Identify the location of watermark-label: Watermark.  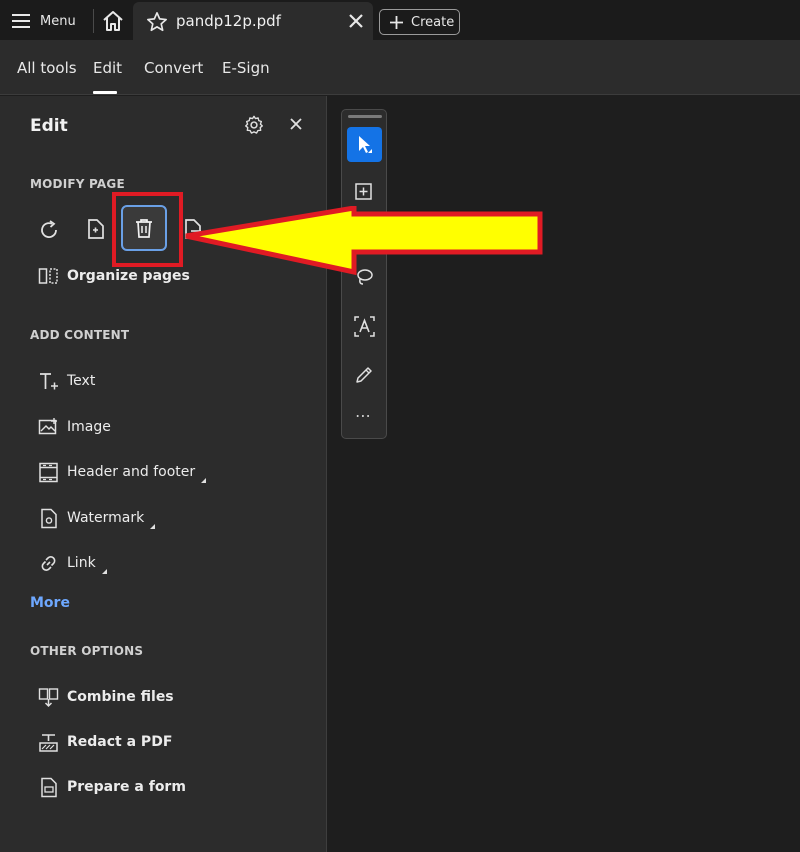
(106, 518).